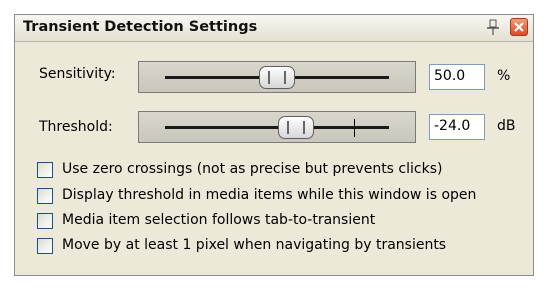 This screenshot has width=550, height=290. I want to click on title-bar: Transient Detection Settings, so click(274, 28).